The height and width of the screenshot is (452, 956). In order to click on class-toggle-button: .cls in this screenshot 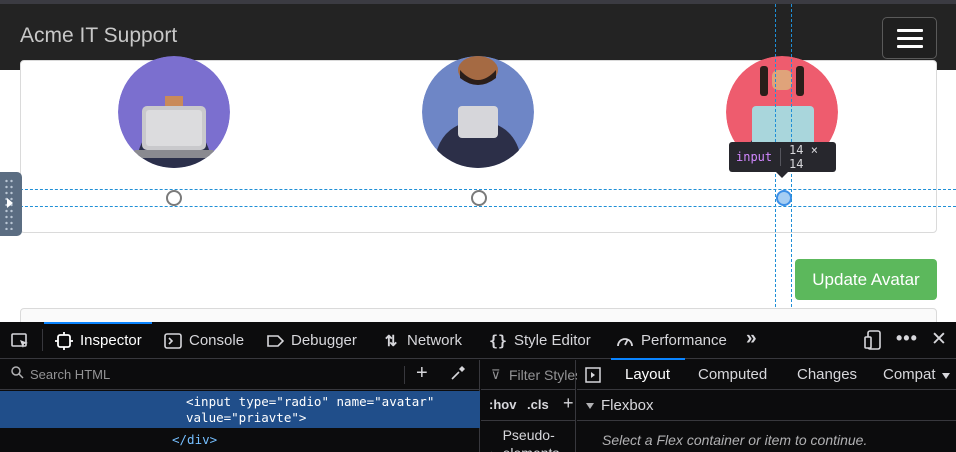, I will do `click(538, 404)`.